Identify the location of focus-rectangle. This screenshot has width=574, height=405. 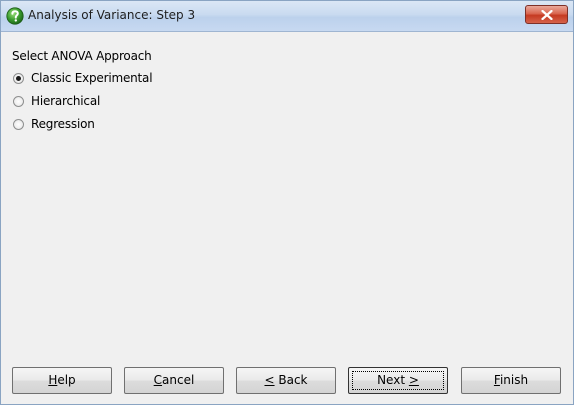
(398, 380).